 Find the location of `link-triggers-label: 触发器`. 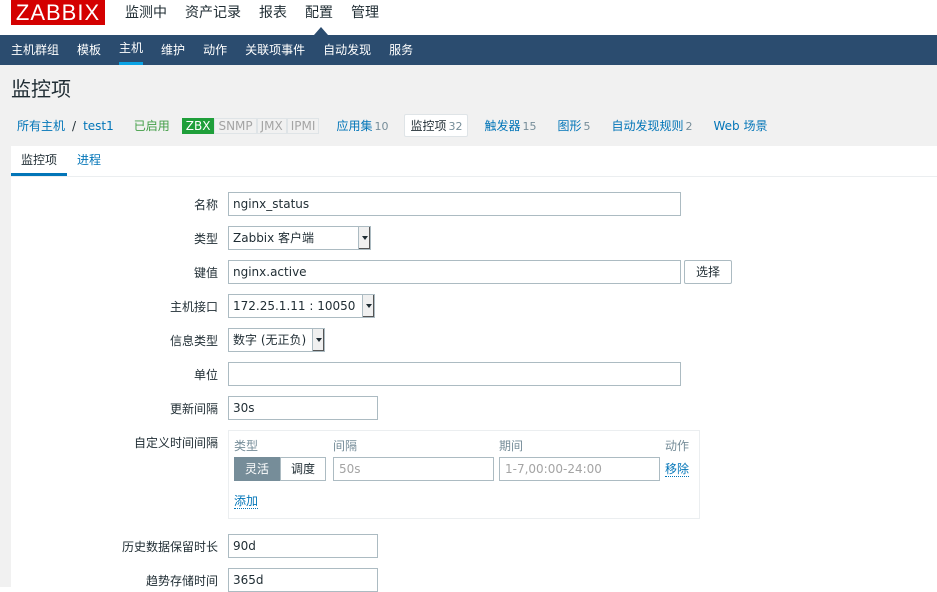

link-triggers-label: 触发器 is located at coordinates (502, 126).